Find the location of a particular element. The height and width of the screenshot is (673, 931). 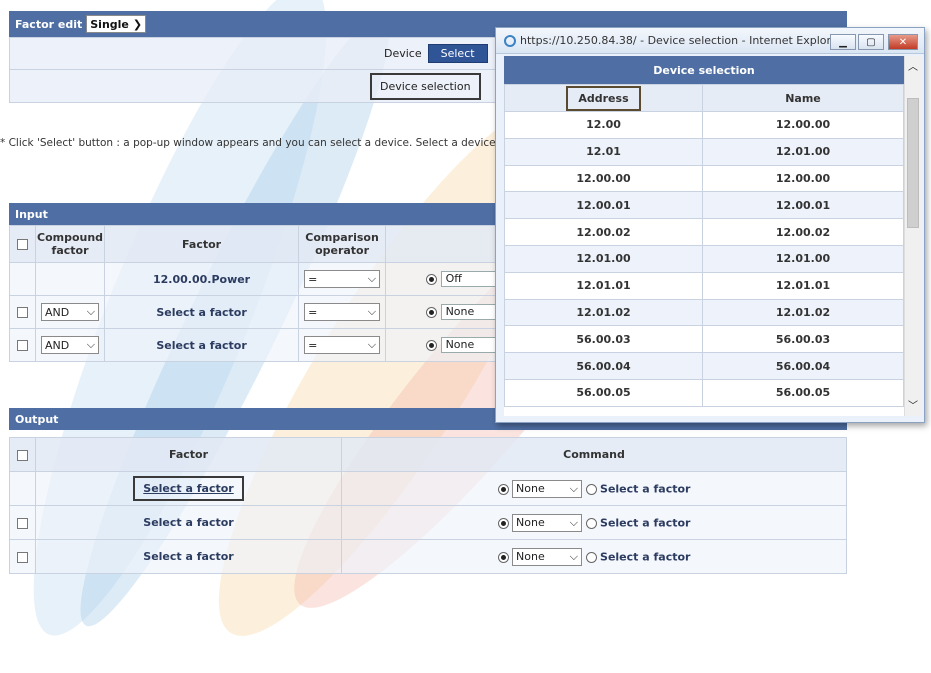

table-row: 12.00.00 12.00.00 is located at coordinates (704, 178).